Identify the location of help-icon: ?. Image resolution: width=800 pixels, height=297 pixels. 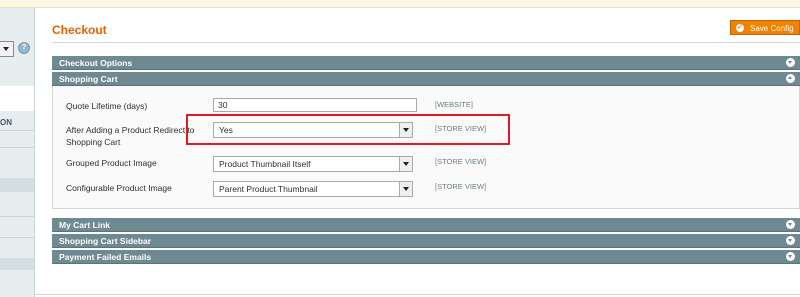
(24, 48).